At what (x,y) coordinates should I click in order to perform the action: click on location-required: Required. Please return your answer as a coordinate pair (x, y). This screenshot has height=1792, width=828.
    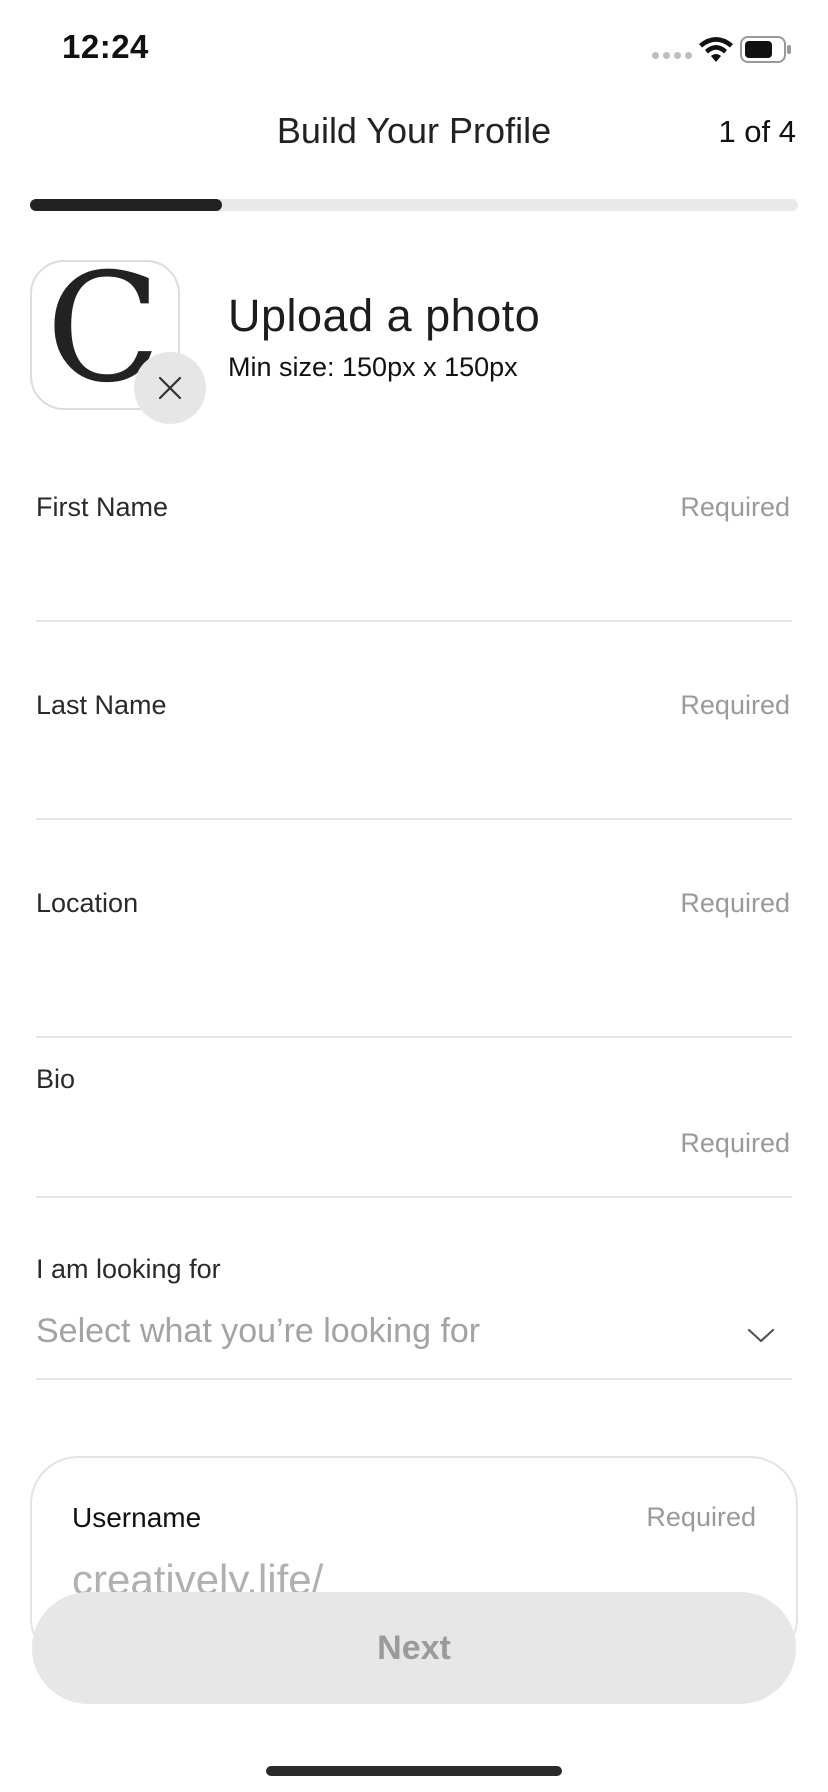
    Looking at the image, I should click on (735, 903).